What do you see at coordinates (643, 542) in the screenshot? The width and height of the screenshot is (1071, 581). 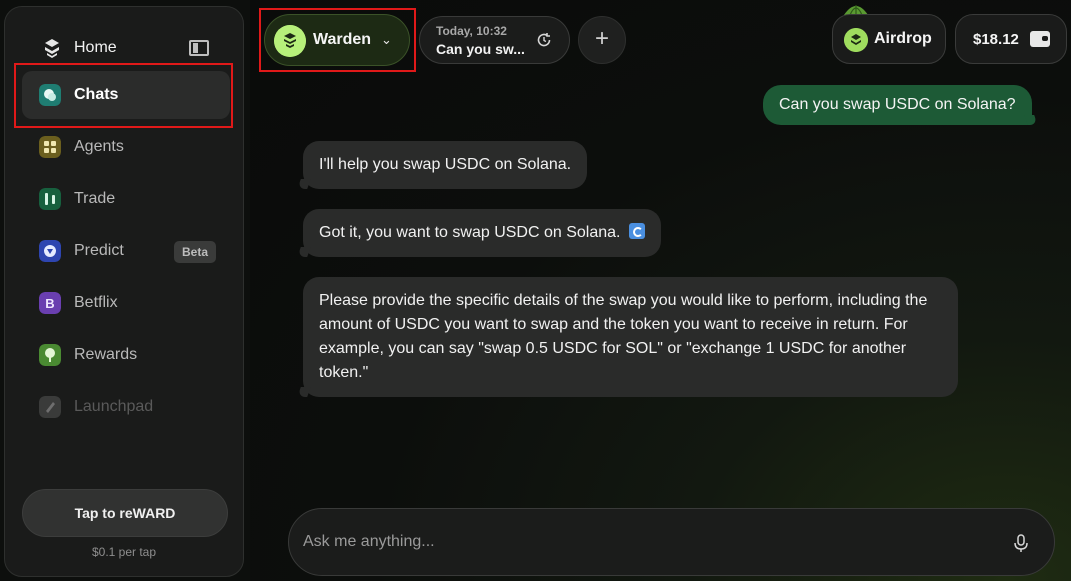 I see `chat-input` at bounding box center [643, 542].